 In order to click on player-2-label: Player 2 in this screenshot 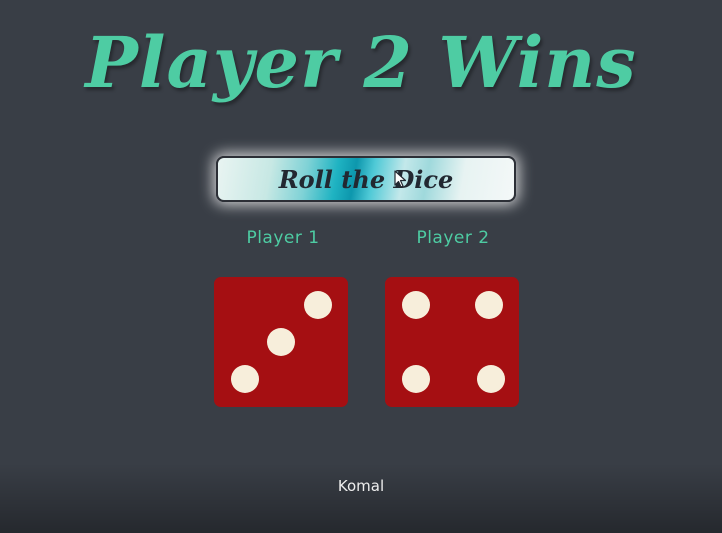, I will do `click(453, 238)`.